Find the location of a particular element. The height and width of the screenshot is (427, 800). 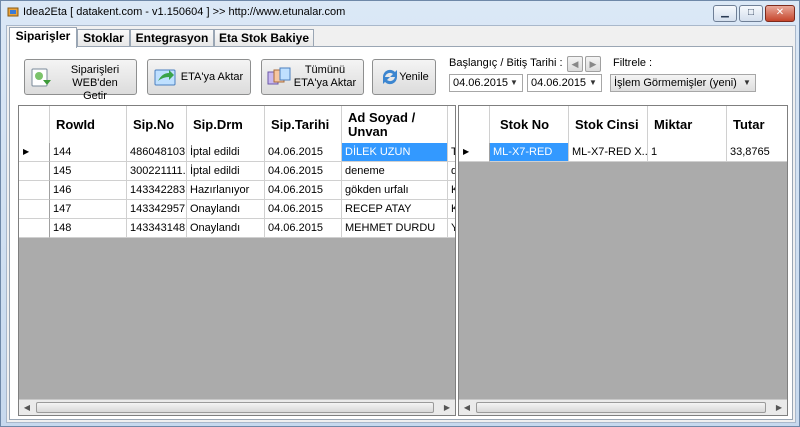

cell-overflow: d is located at coordinates (451, 171).